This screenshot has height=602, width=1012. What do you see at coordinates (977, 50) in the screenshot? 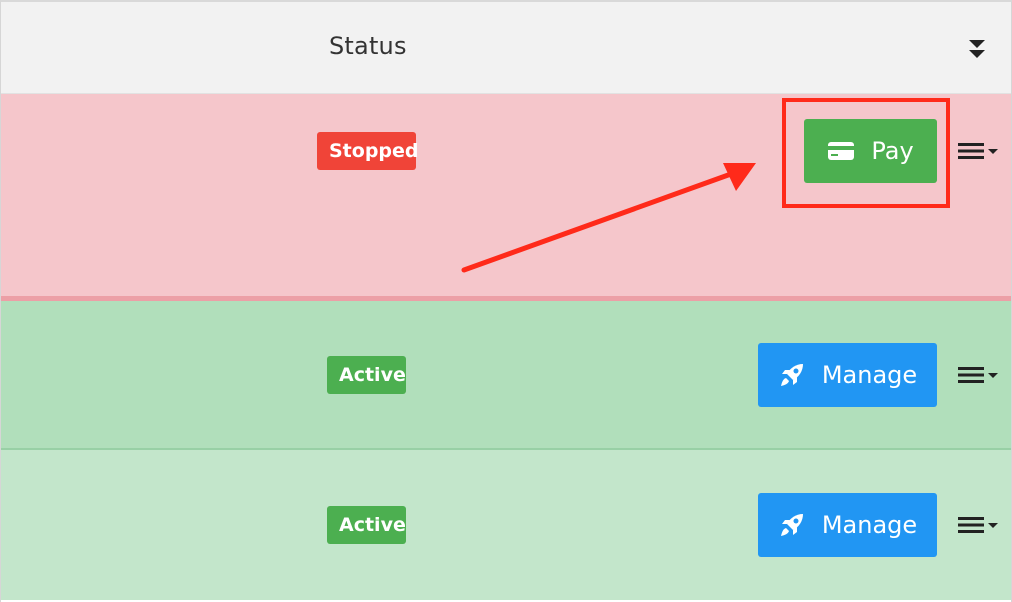
I see `sort-desc-icon` at bounding box center [977, 50].